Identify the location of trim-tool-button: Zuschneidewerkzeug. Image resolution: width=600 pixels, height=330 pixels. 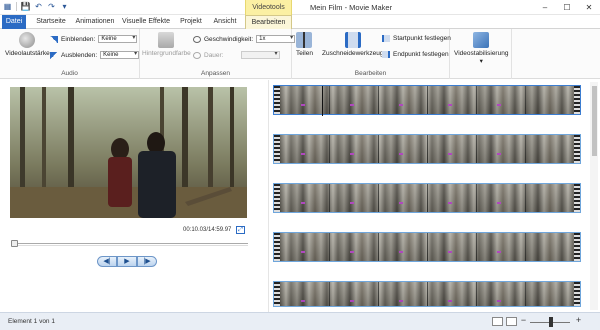
(352, 44).